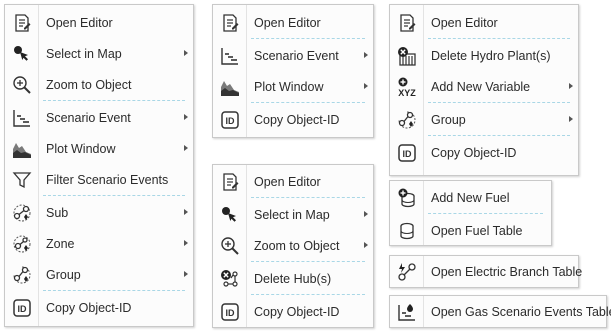 This screenshot has height=332, width=611. I want to click on menu-item-label: Add New Fuel, so click(470, 197).